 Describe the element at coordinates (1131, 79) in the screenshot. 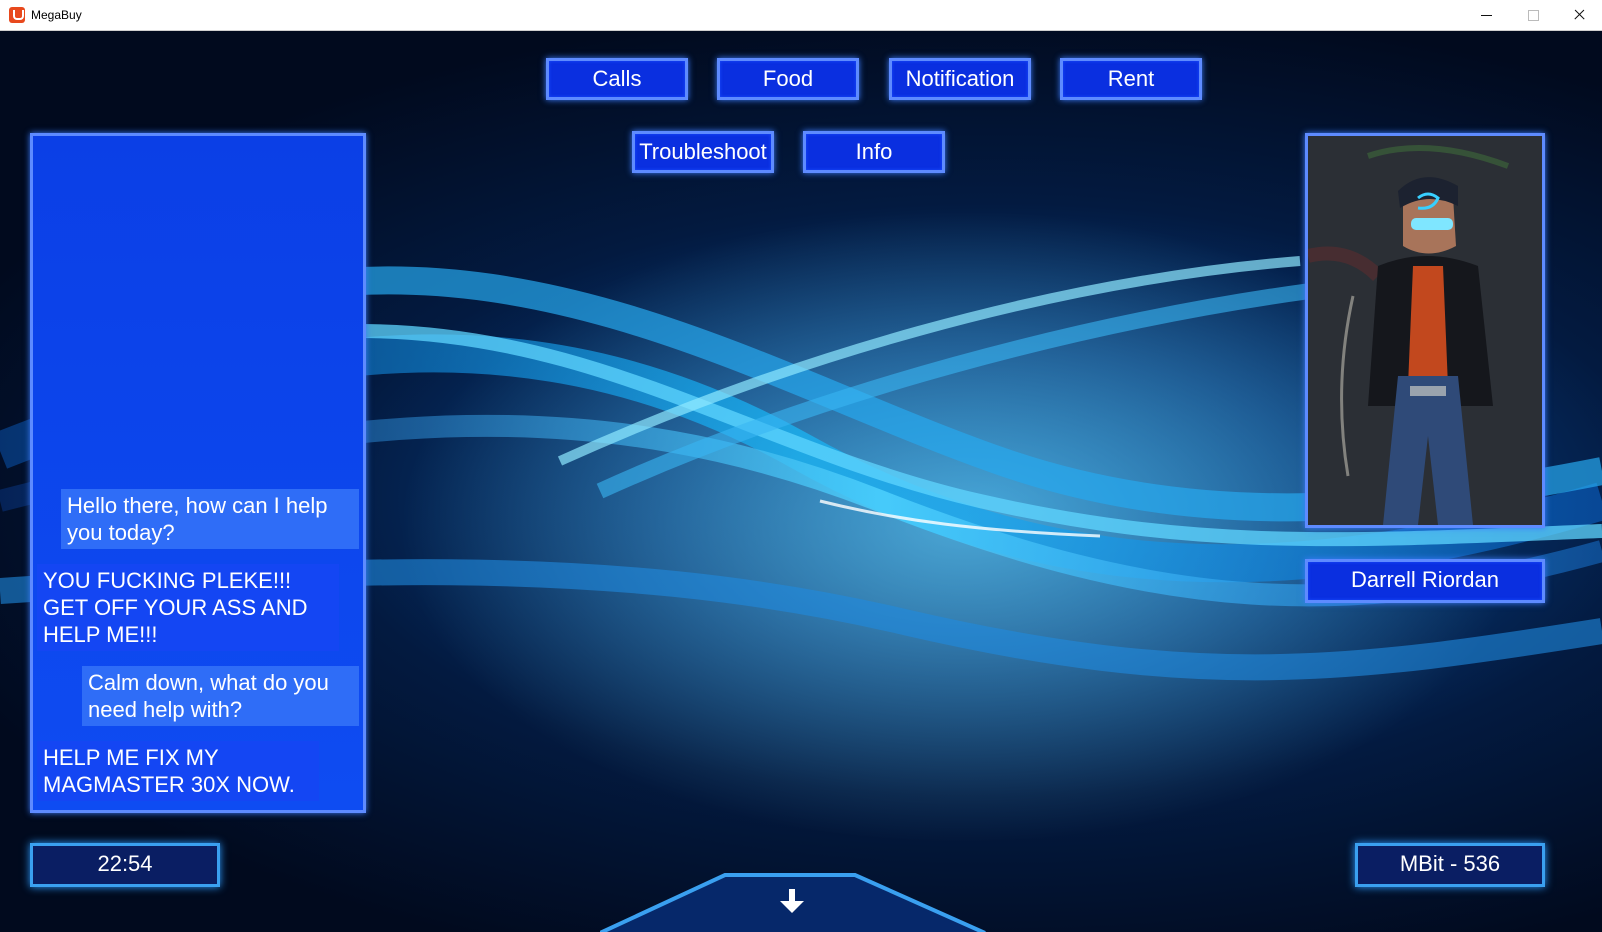

I see `rent-button: Rent` at that location.